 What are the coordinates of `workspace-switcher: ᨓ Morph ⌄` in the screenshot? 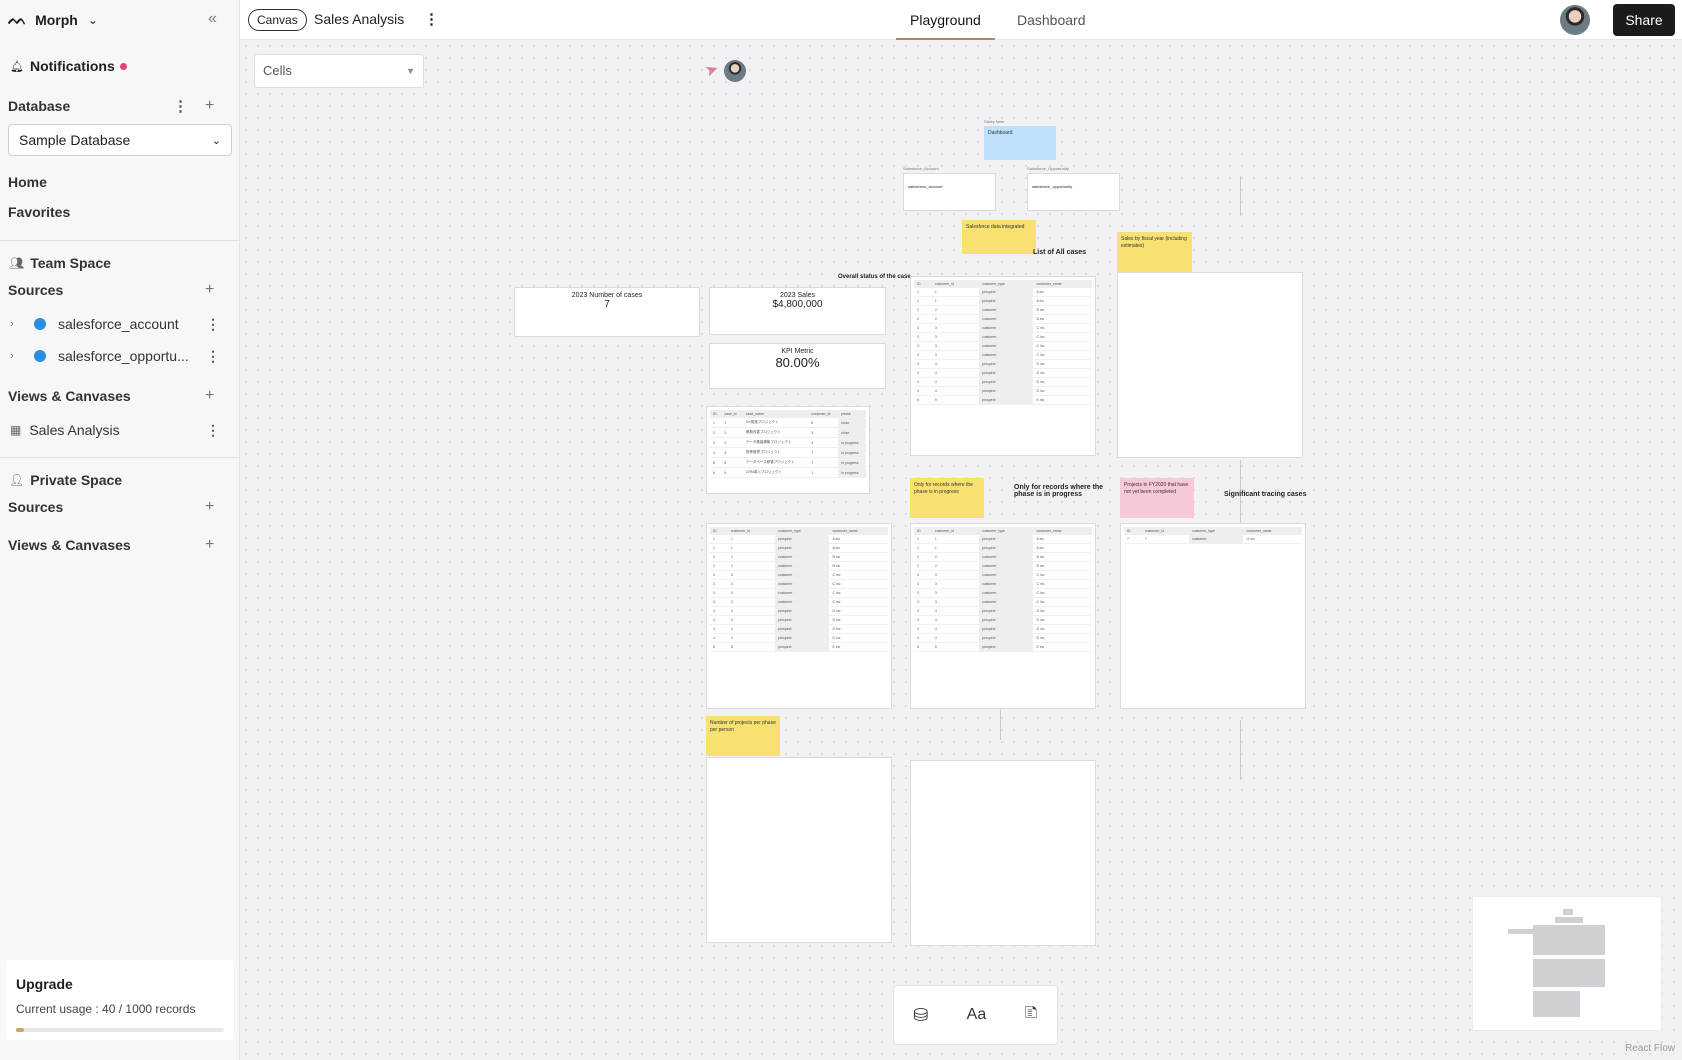 It's located at (53, 20).